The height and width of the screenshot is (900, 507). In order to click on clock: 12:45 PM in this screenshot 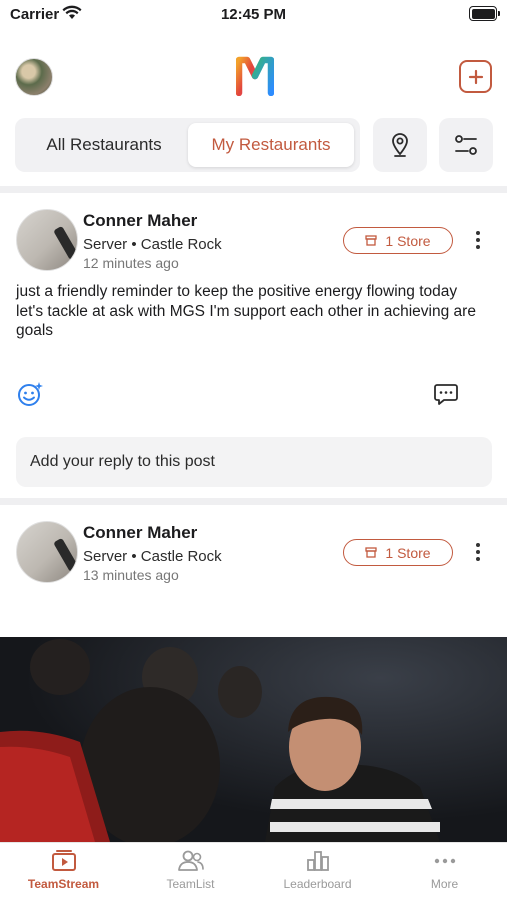, I will do `click(253, 14)`.